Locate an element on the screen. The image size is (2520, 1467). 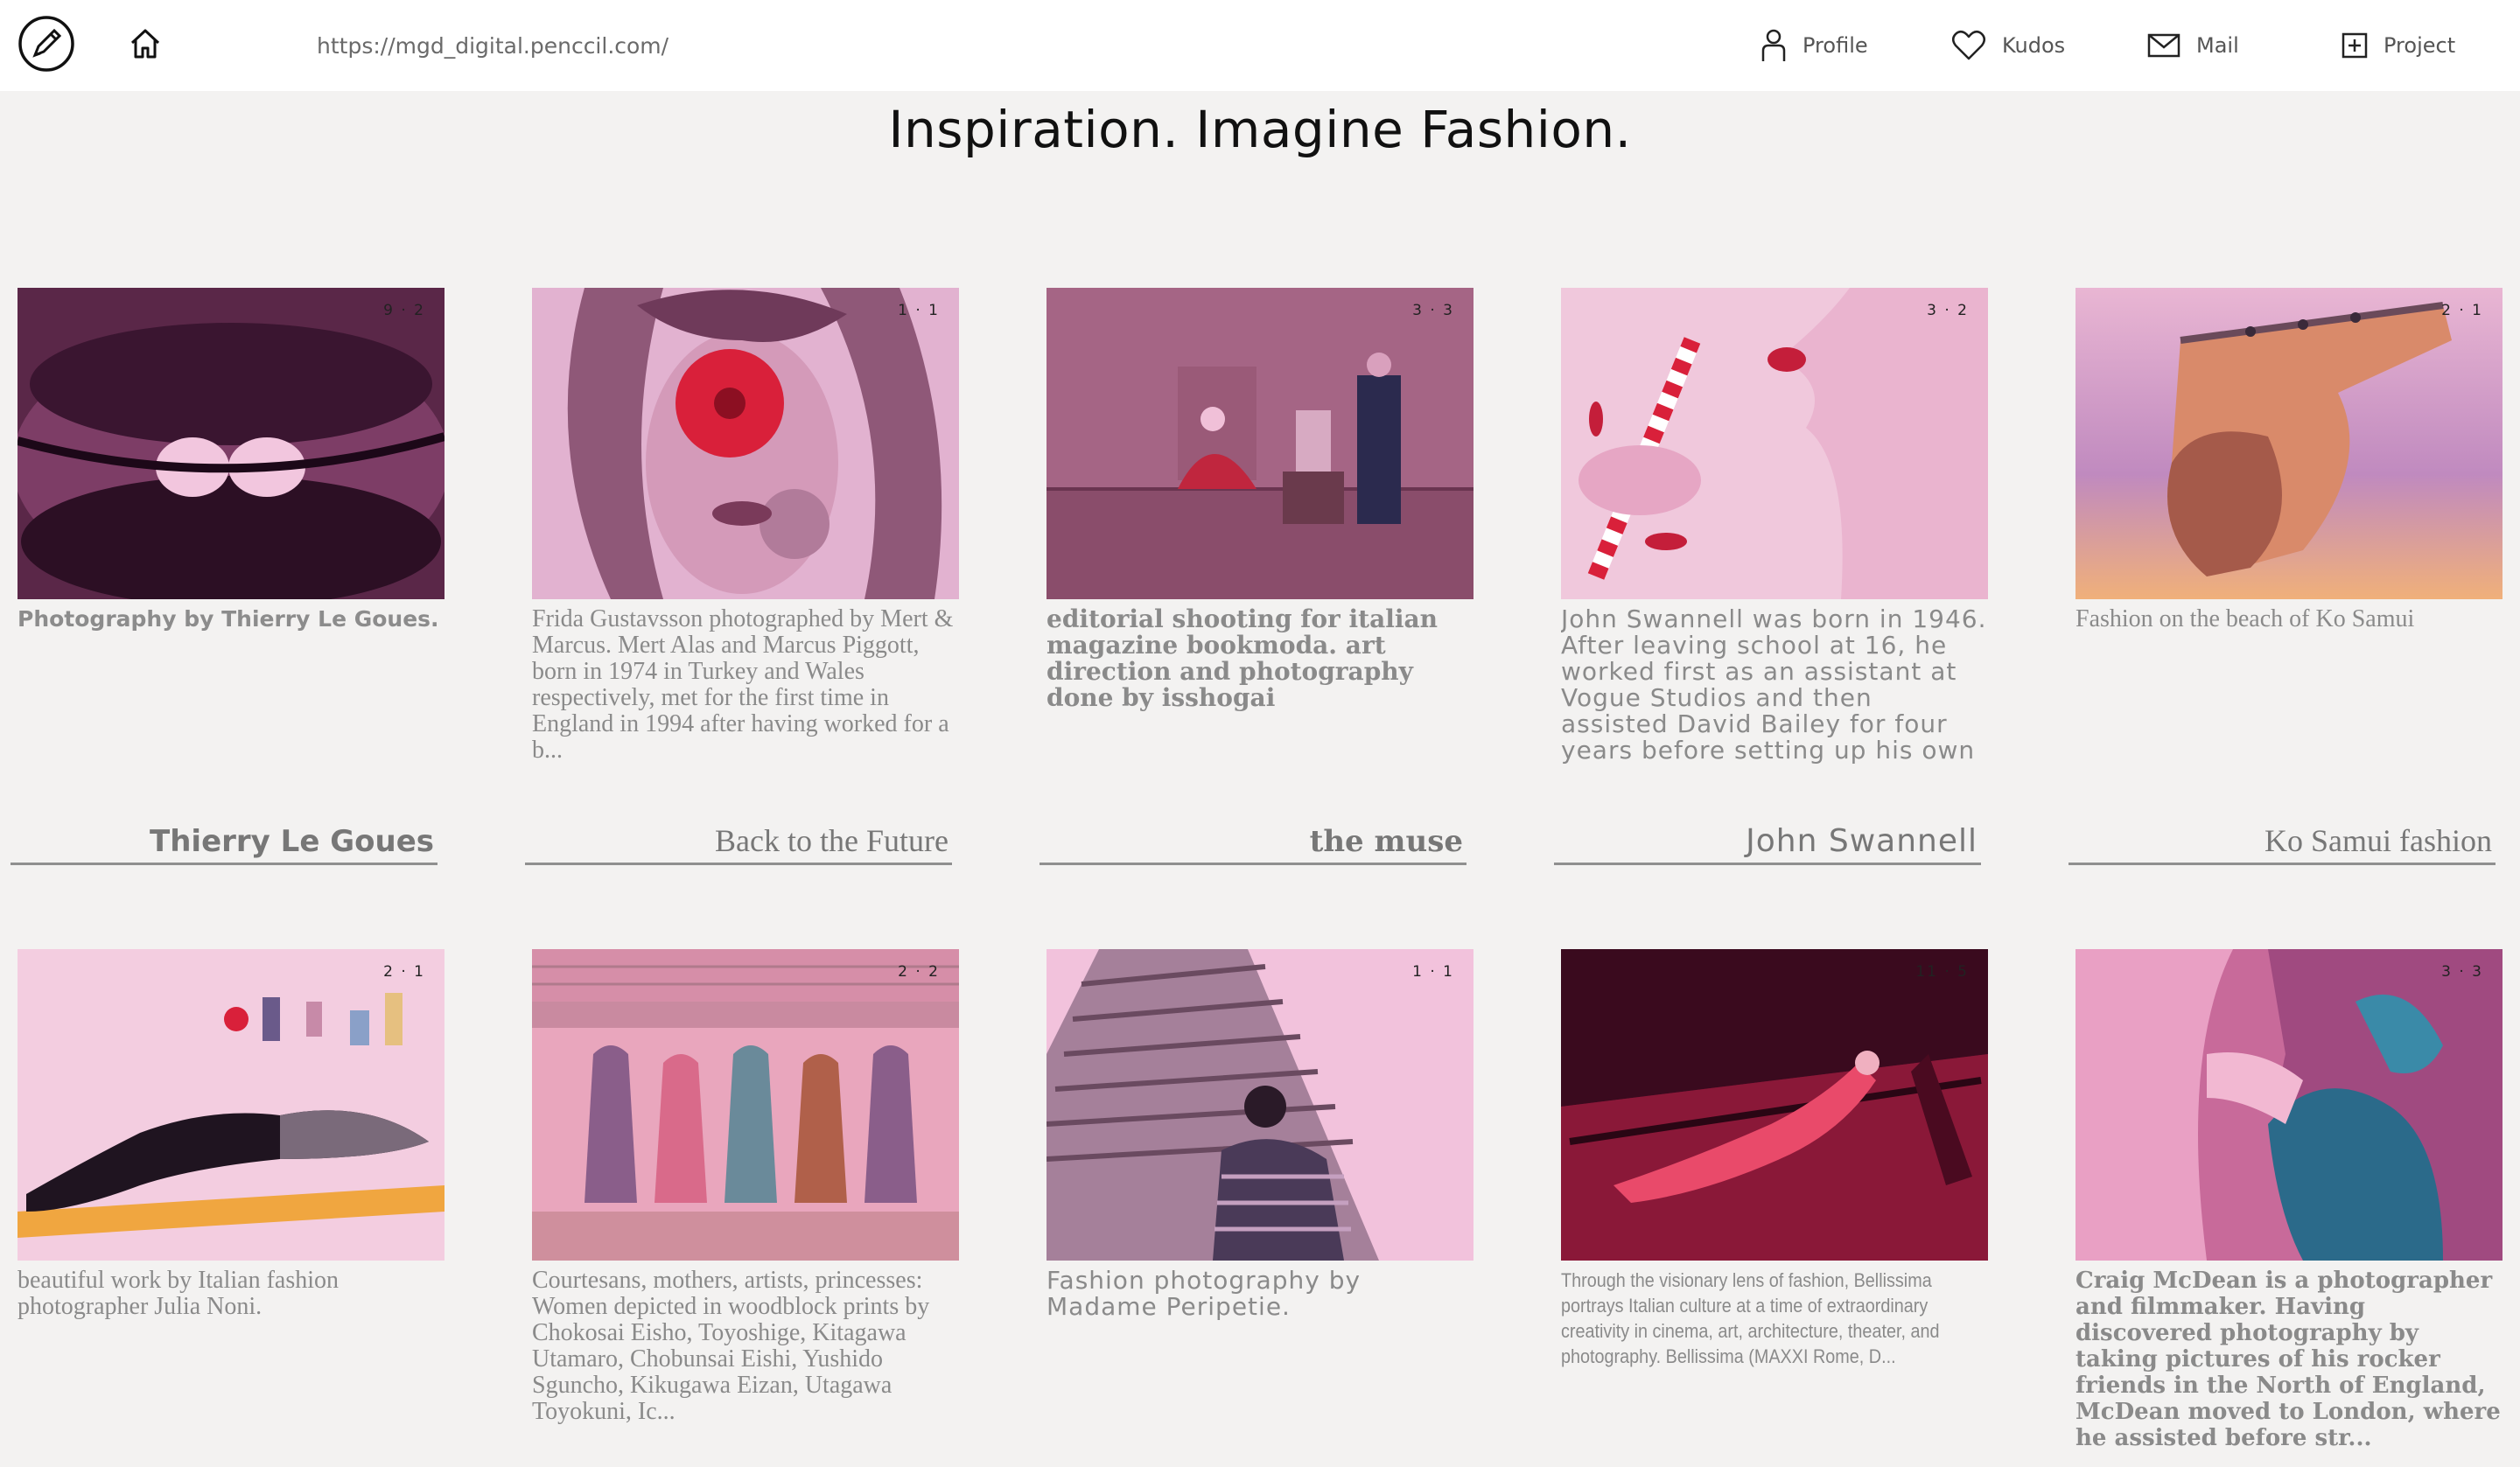
user-icon is located at coordinates (1773, 45).